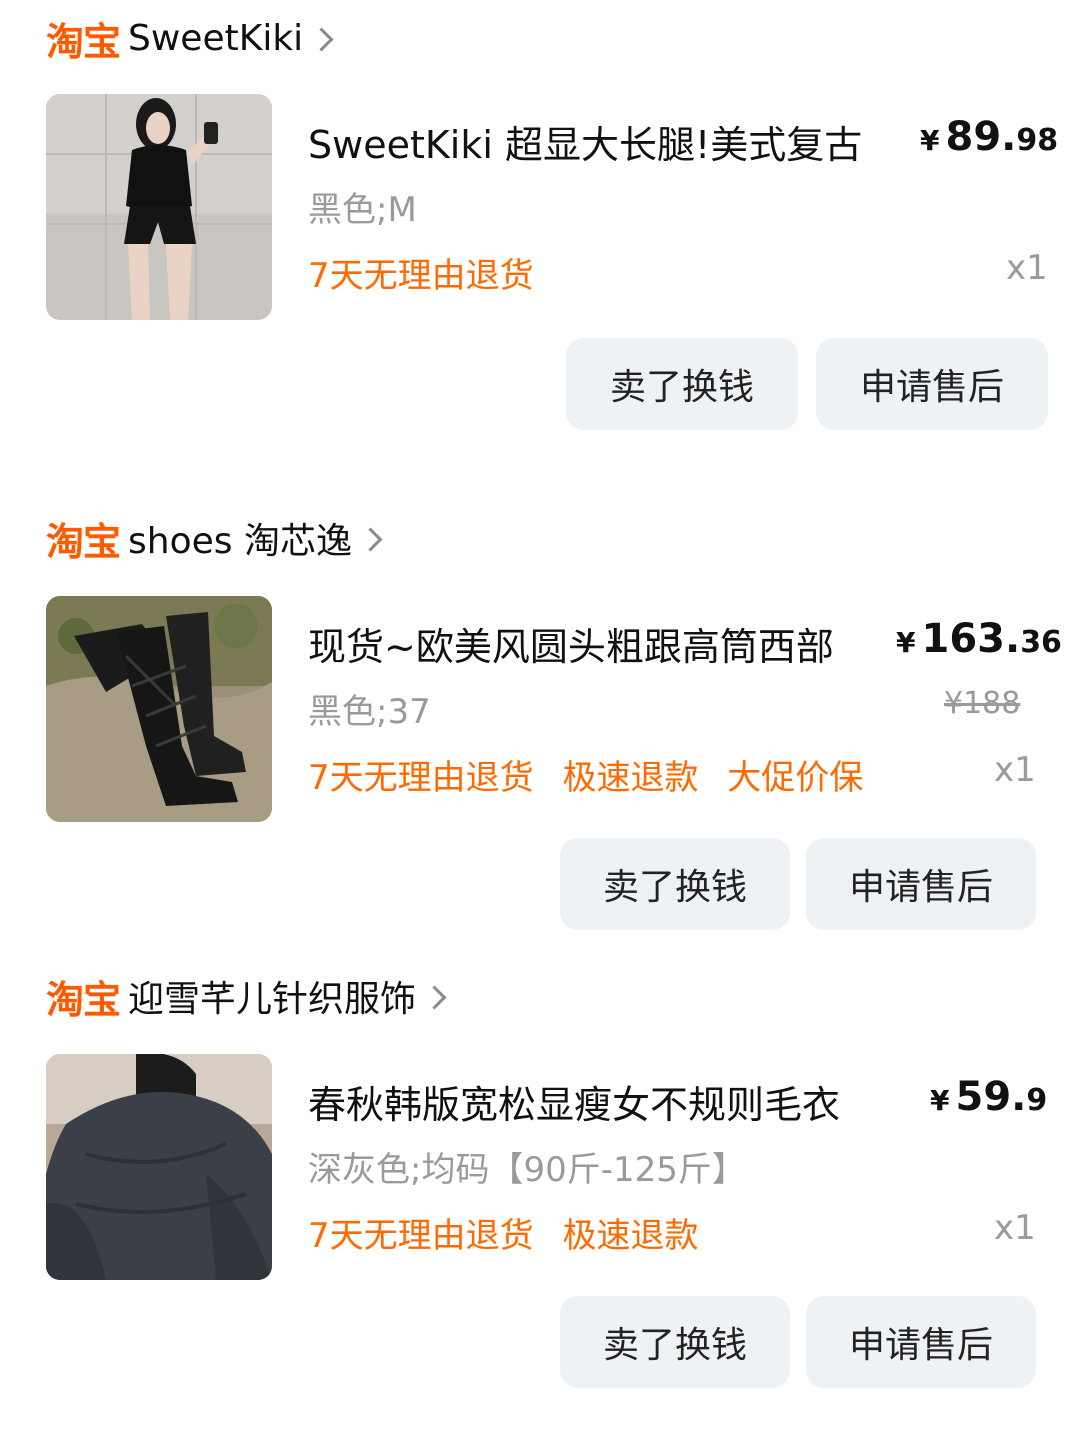 This screenshot has height=1440, width=1080. Describe the element at coordinates (981, 137) in the screenshot. I see `price-integer: 89.` at that location.